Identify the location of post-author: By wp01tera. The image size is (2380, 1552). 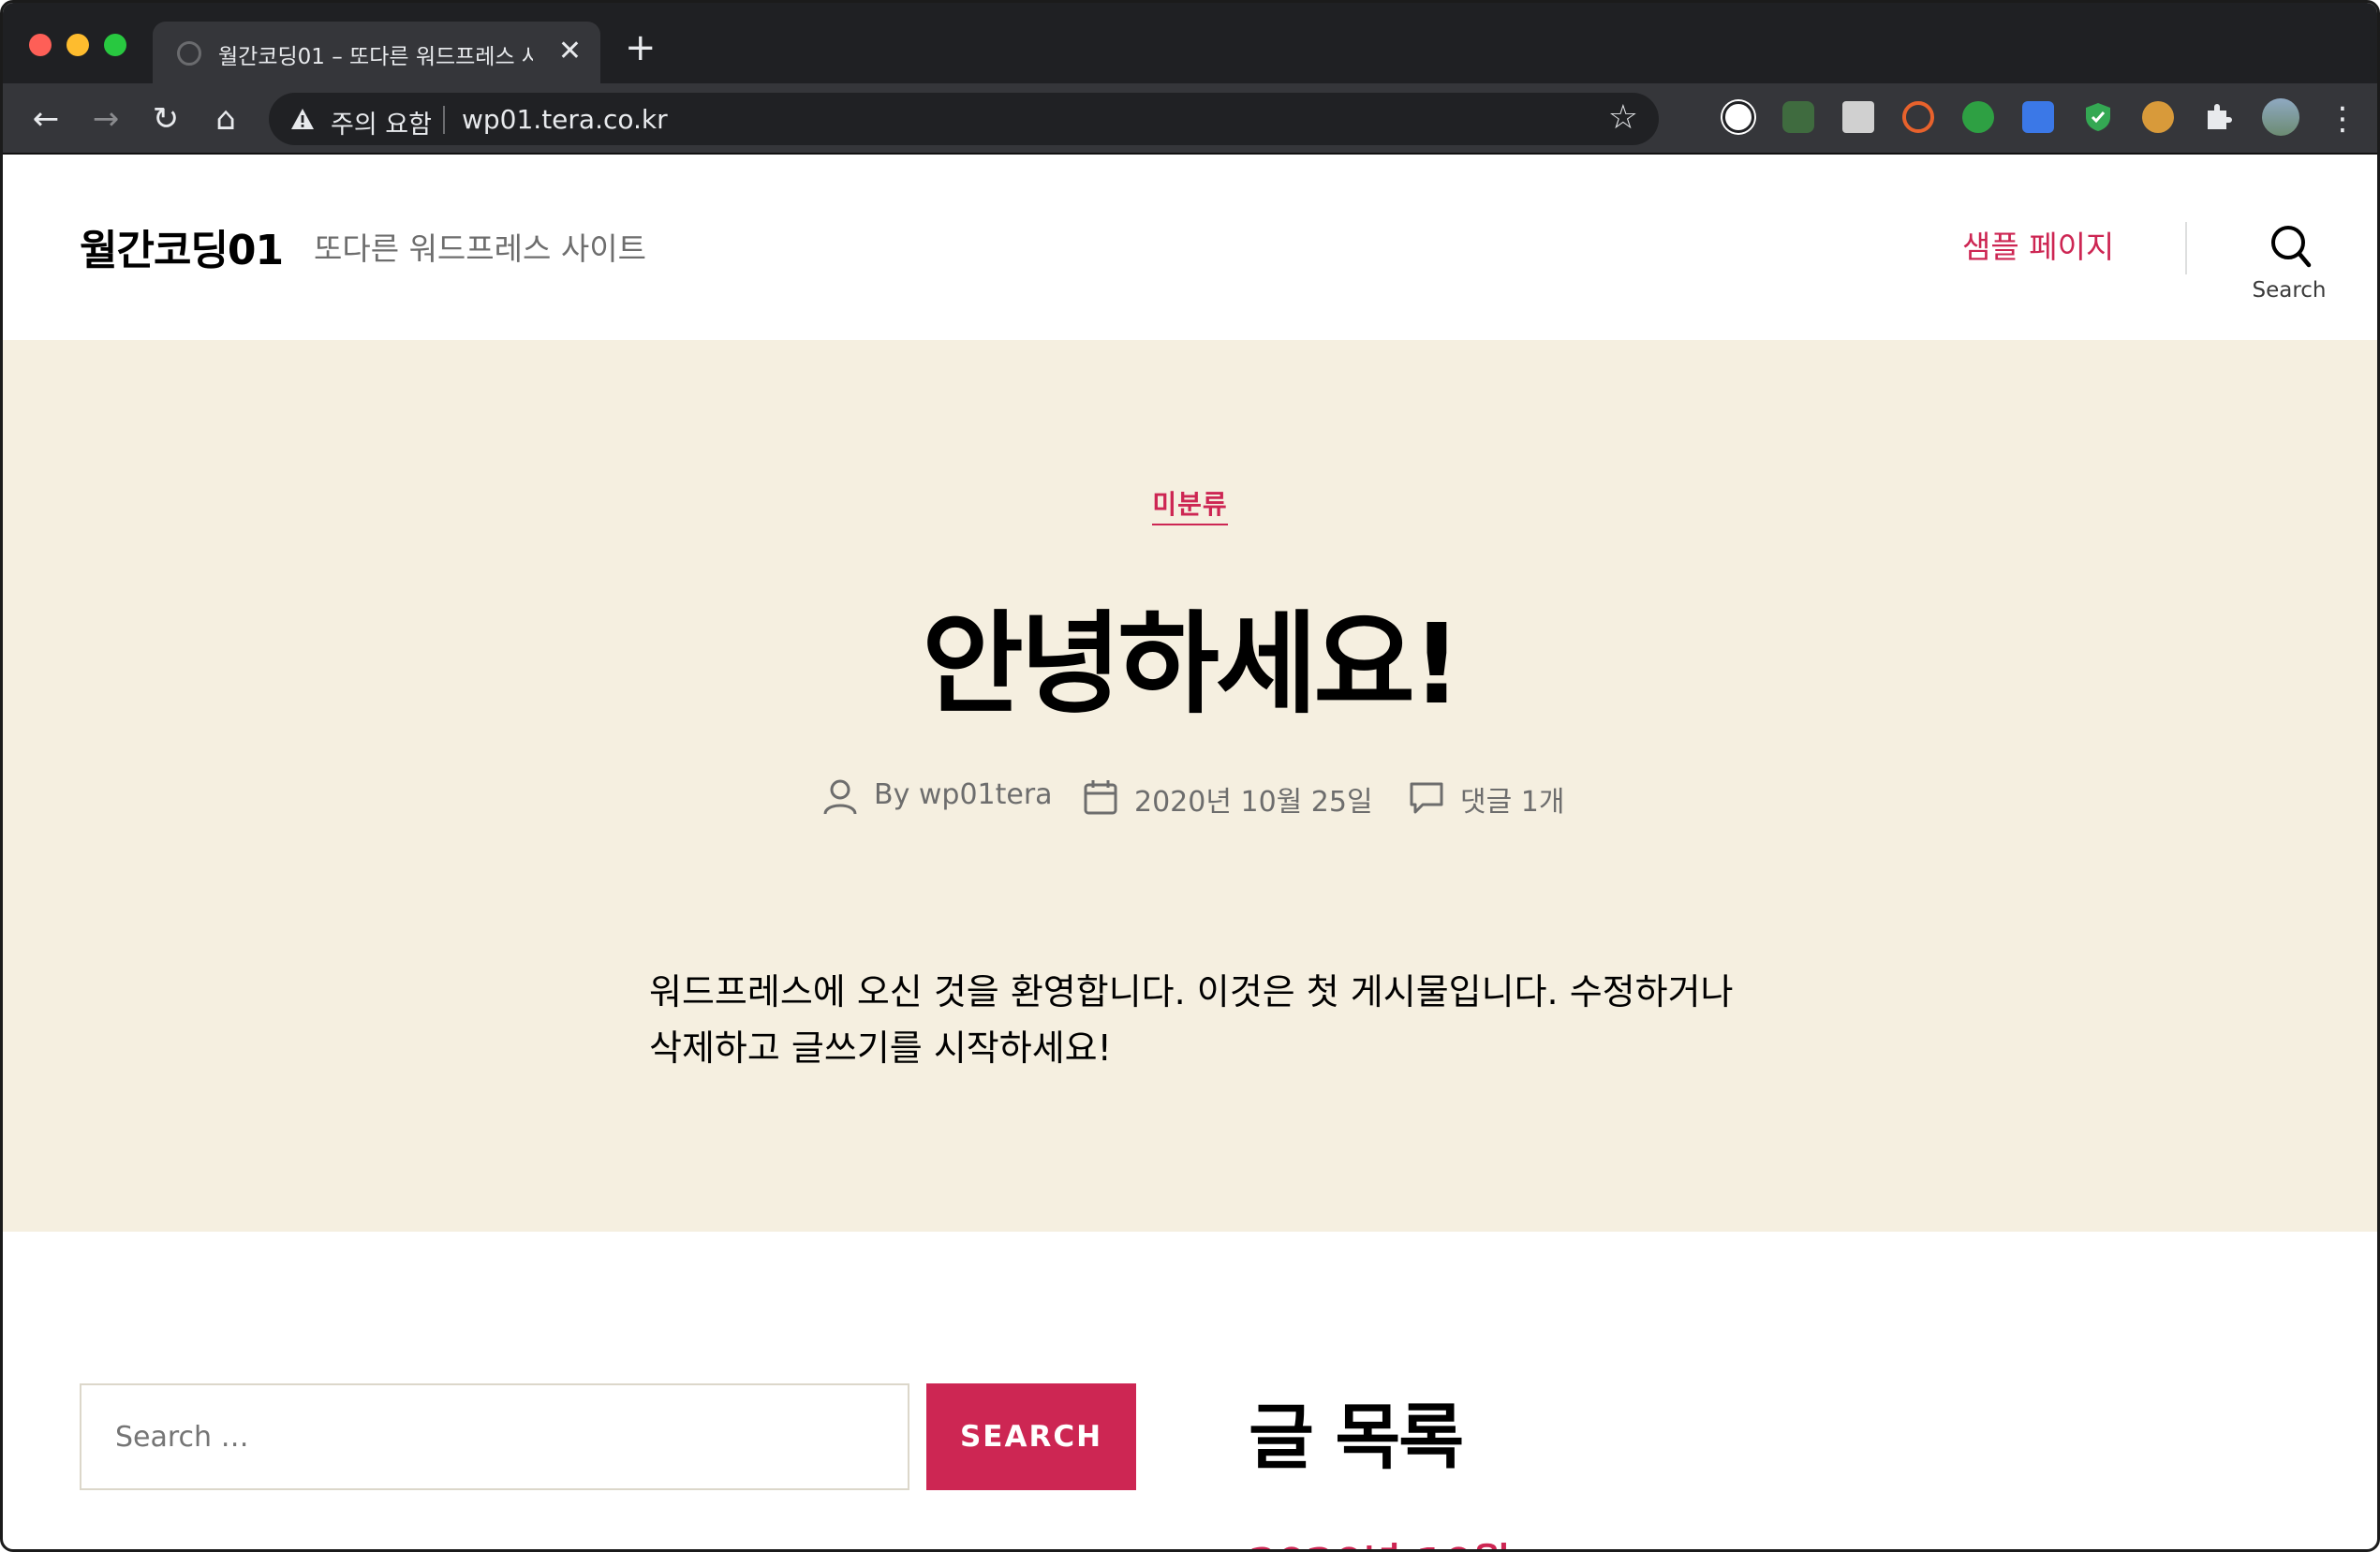
(937, 798).